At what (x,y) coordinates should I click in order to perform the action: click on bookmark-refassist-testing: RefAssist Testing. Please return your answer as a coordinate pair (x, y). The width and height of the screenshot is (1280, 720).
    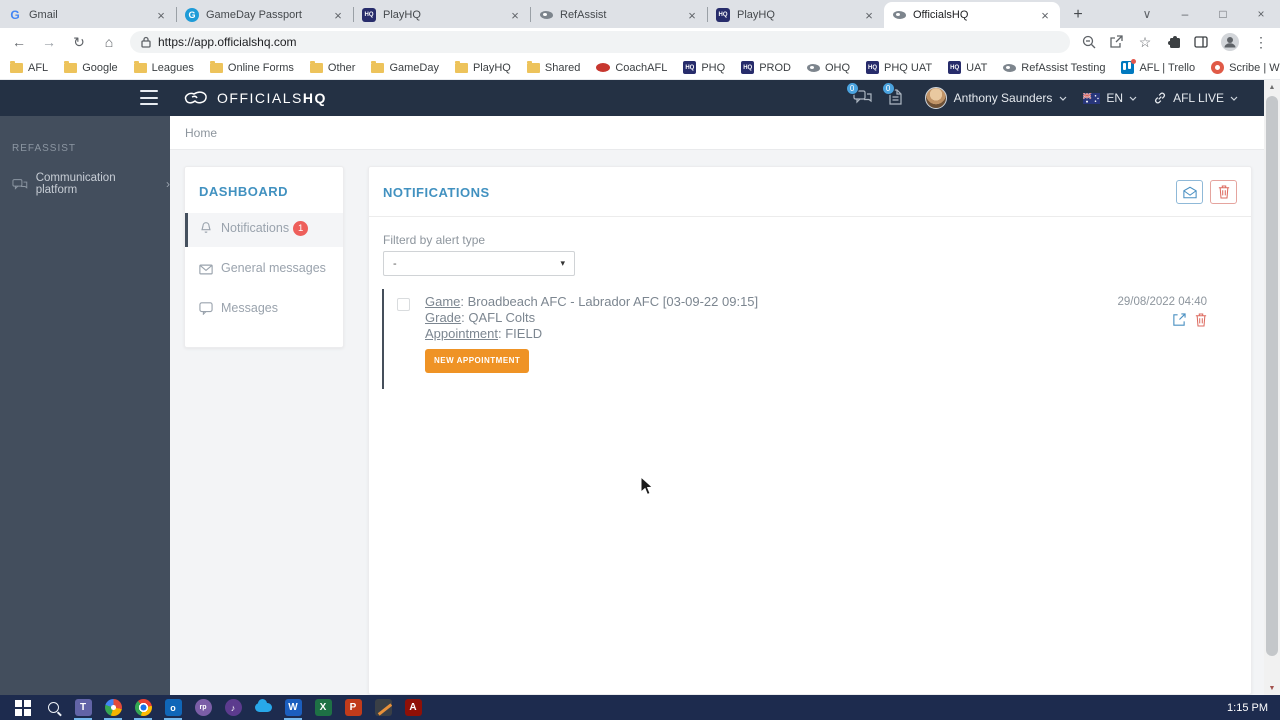
    Looking at the image, I should click on (1054, 68).